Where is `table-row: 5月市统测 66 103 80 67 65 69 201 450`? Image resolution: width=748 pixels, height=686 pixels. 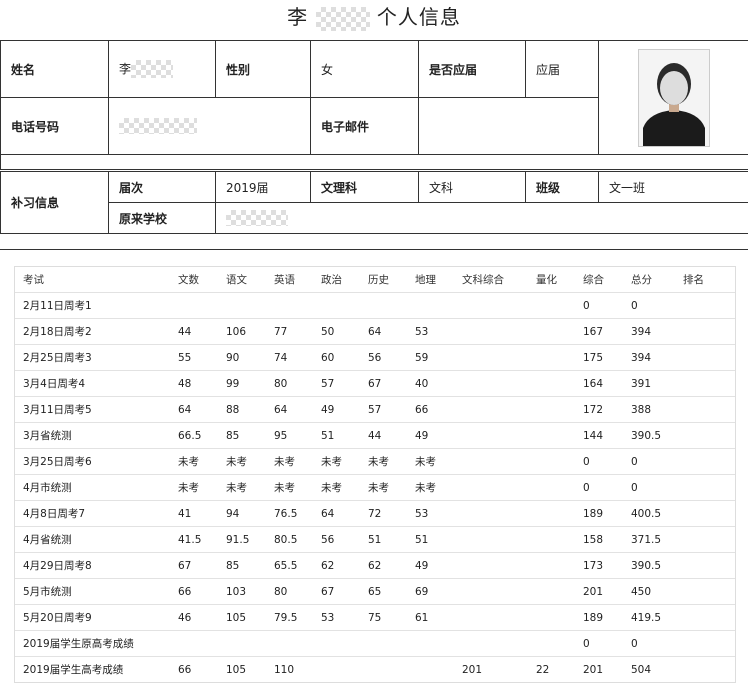 table-row: 5月市统测 66 103 80 67 65 69 201 450 is located at coordinates (375, 591).